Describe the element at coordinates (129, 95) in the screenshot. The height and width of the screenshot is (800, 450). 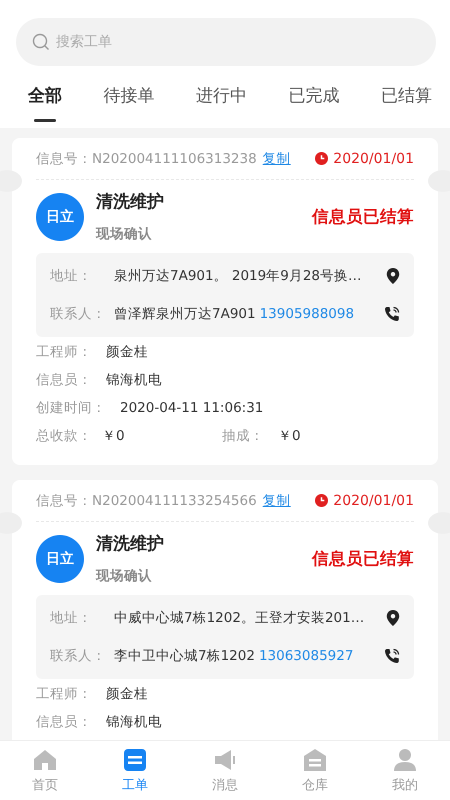
I see `tab: 待接单` at that location.